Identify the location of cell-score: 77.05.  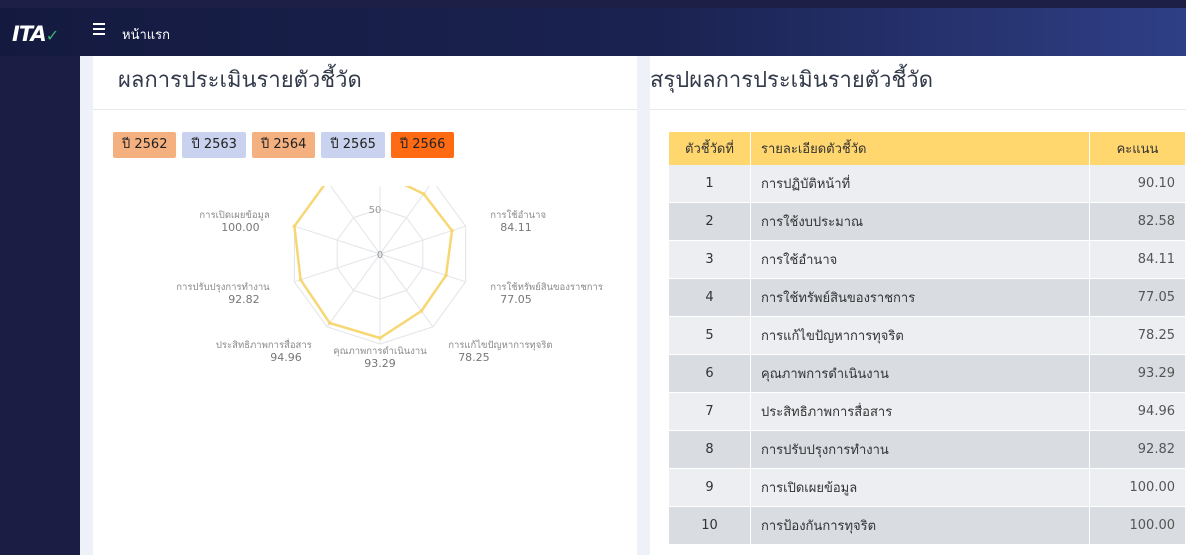
(1137, 297).